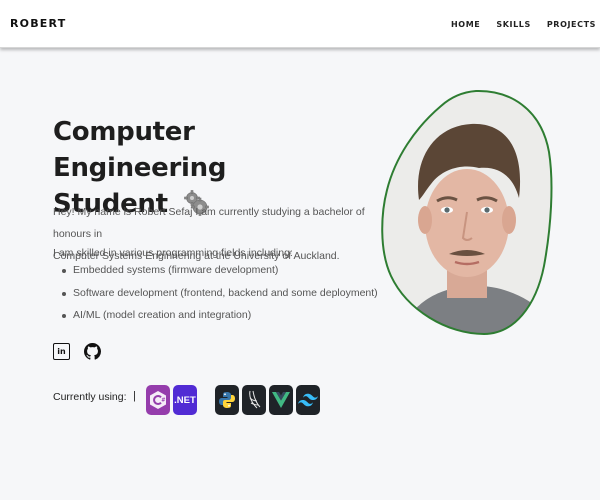 The height and width of the screenshot is (500, 600). I want to click on site-header: ROBERT HOME SKILLS PROJECTS, so click(300, 24).